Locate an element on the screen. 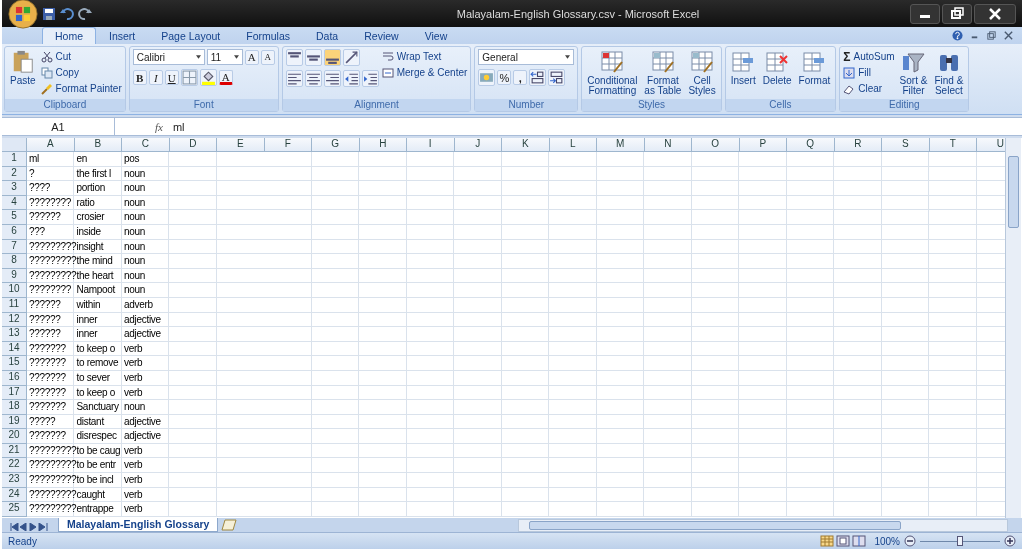  row-header: 25 is located at coordinates (14, 509).